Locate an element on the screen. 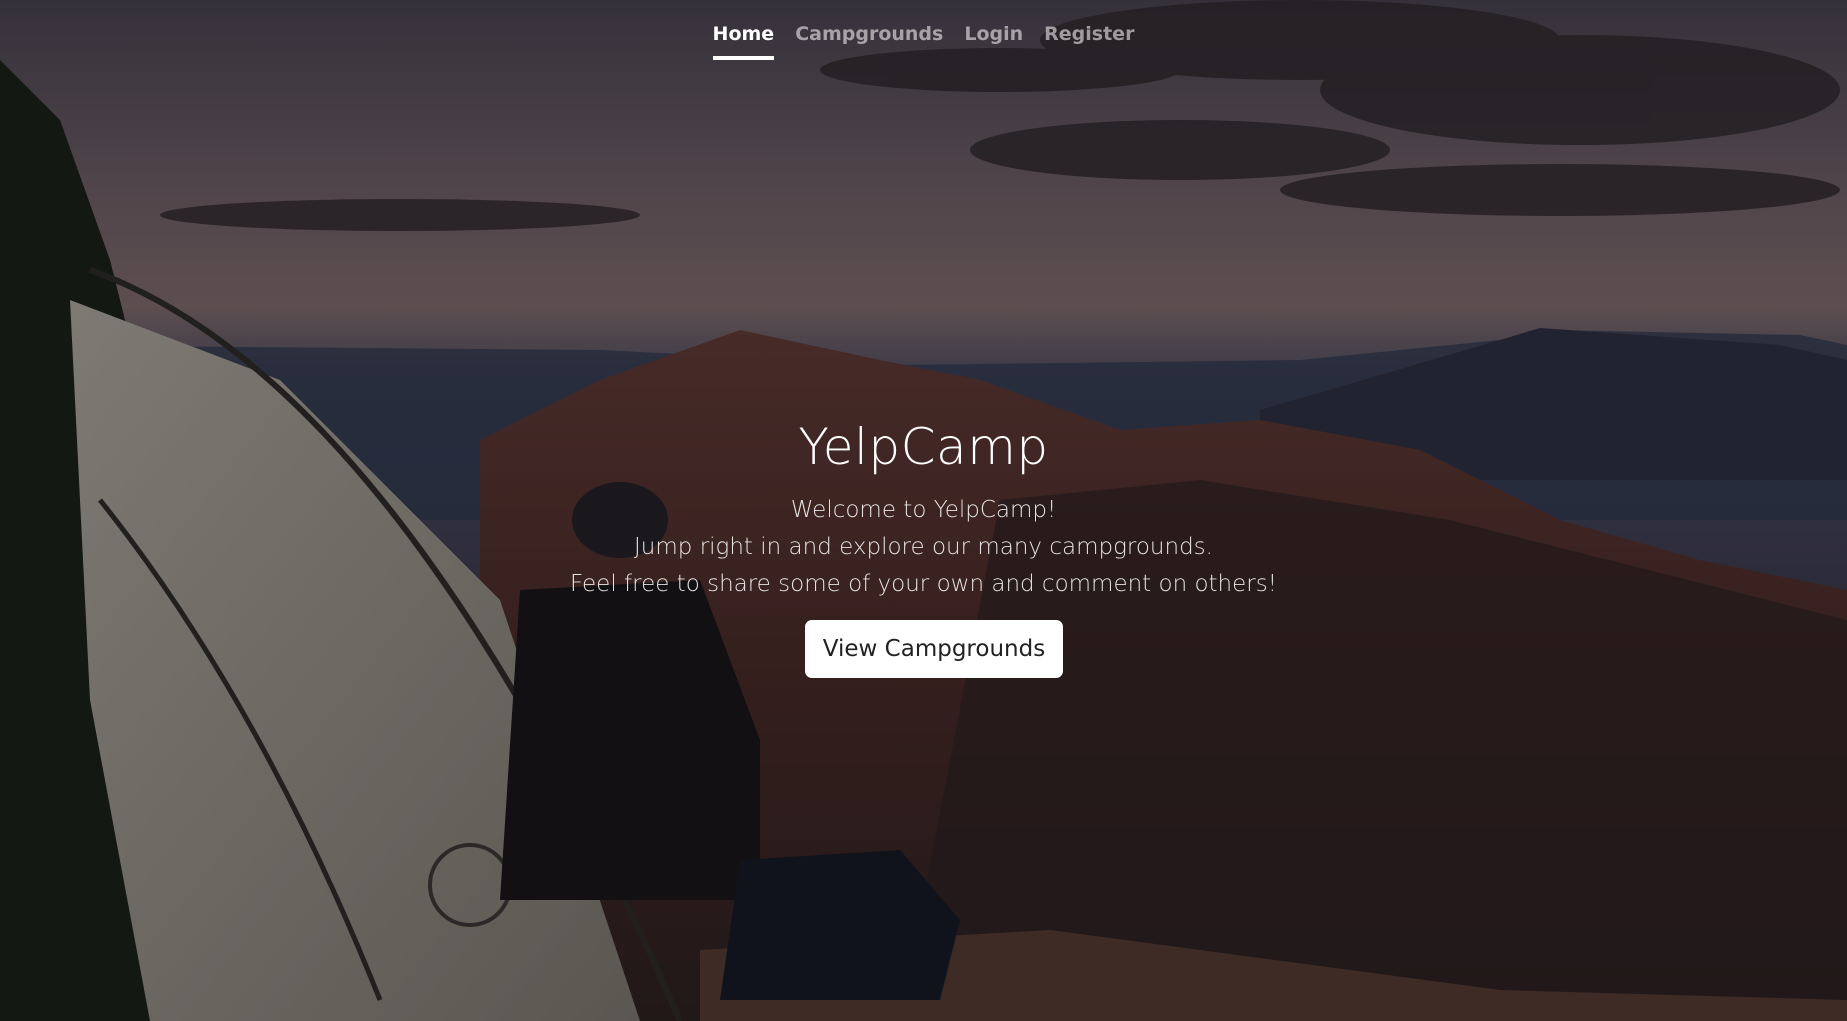  page-title: YelpCamp is located at coordinates (923, 447).